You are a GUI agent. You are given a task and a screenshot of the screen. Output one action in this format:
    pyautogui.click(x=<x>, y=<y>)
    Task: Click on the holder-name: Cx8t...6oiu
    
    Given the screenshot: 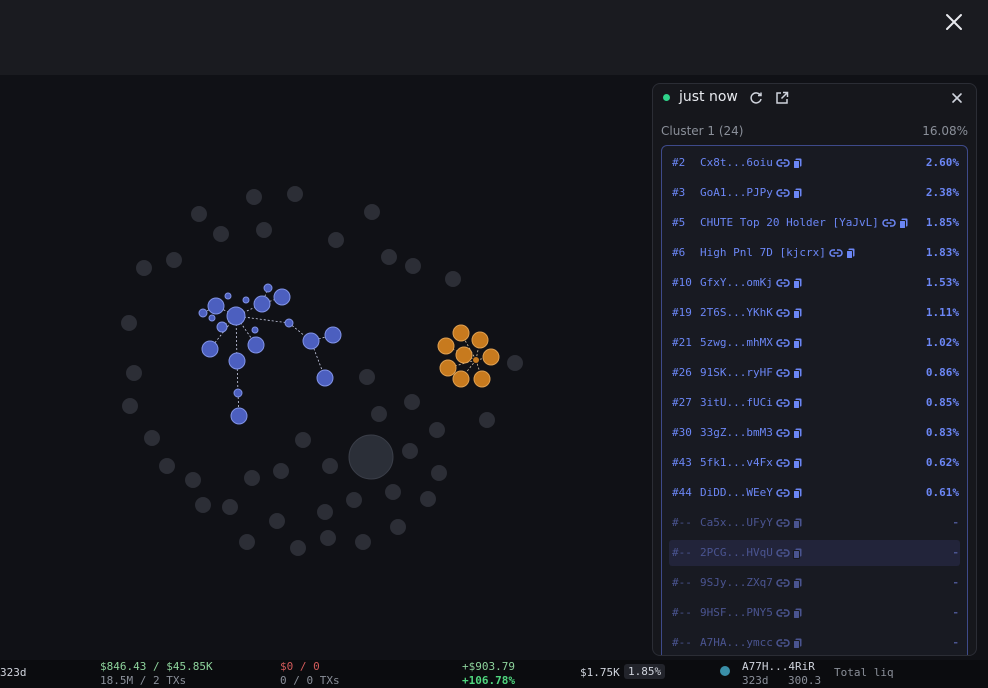 What is the action you would take?
    pyautogui.click(x=751, y=163)
    